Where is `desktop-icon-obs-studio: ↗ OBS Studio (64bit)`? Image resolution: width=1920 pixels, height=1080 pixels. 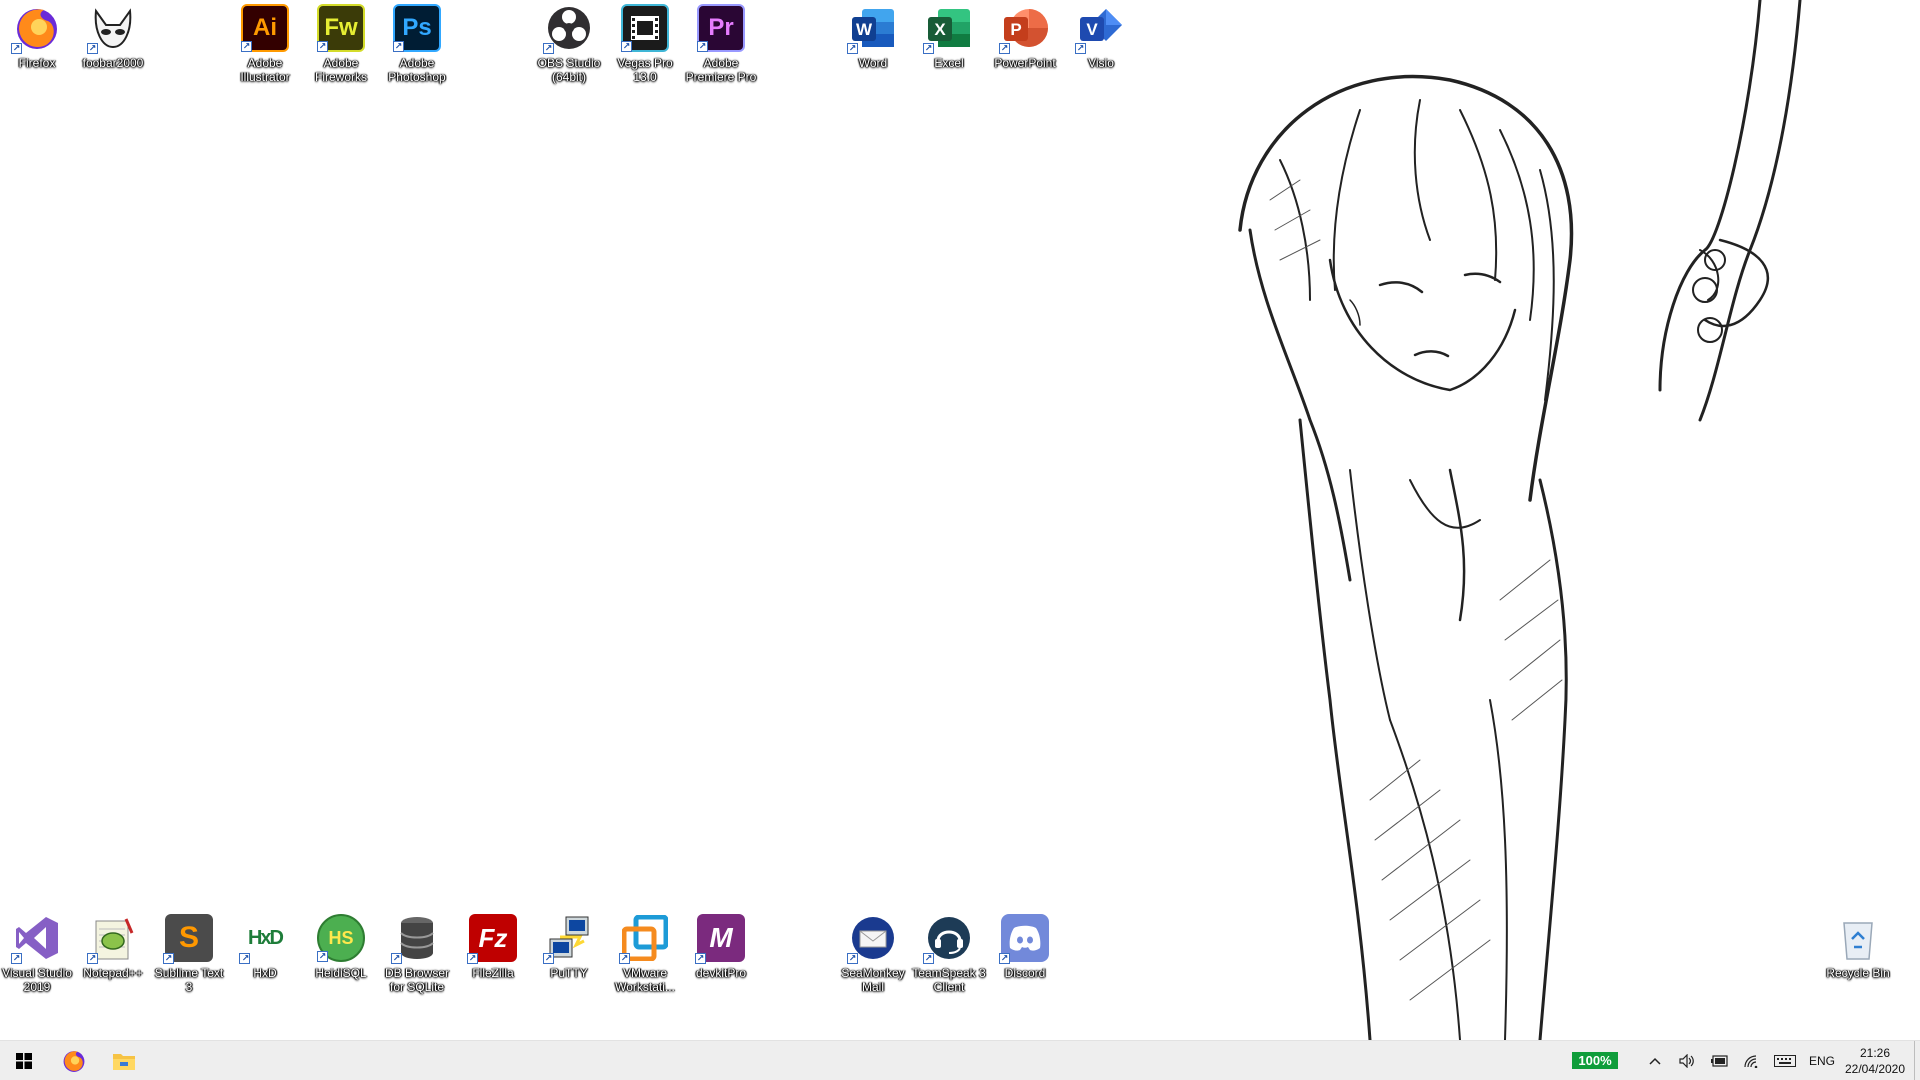 desktop-icon-obs-studio: ↗ OBS Studio (64bit) is located at coordinates (569, 44).